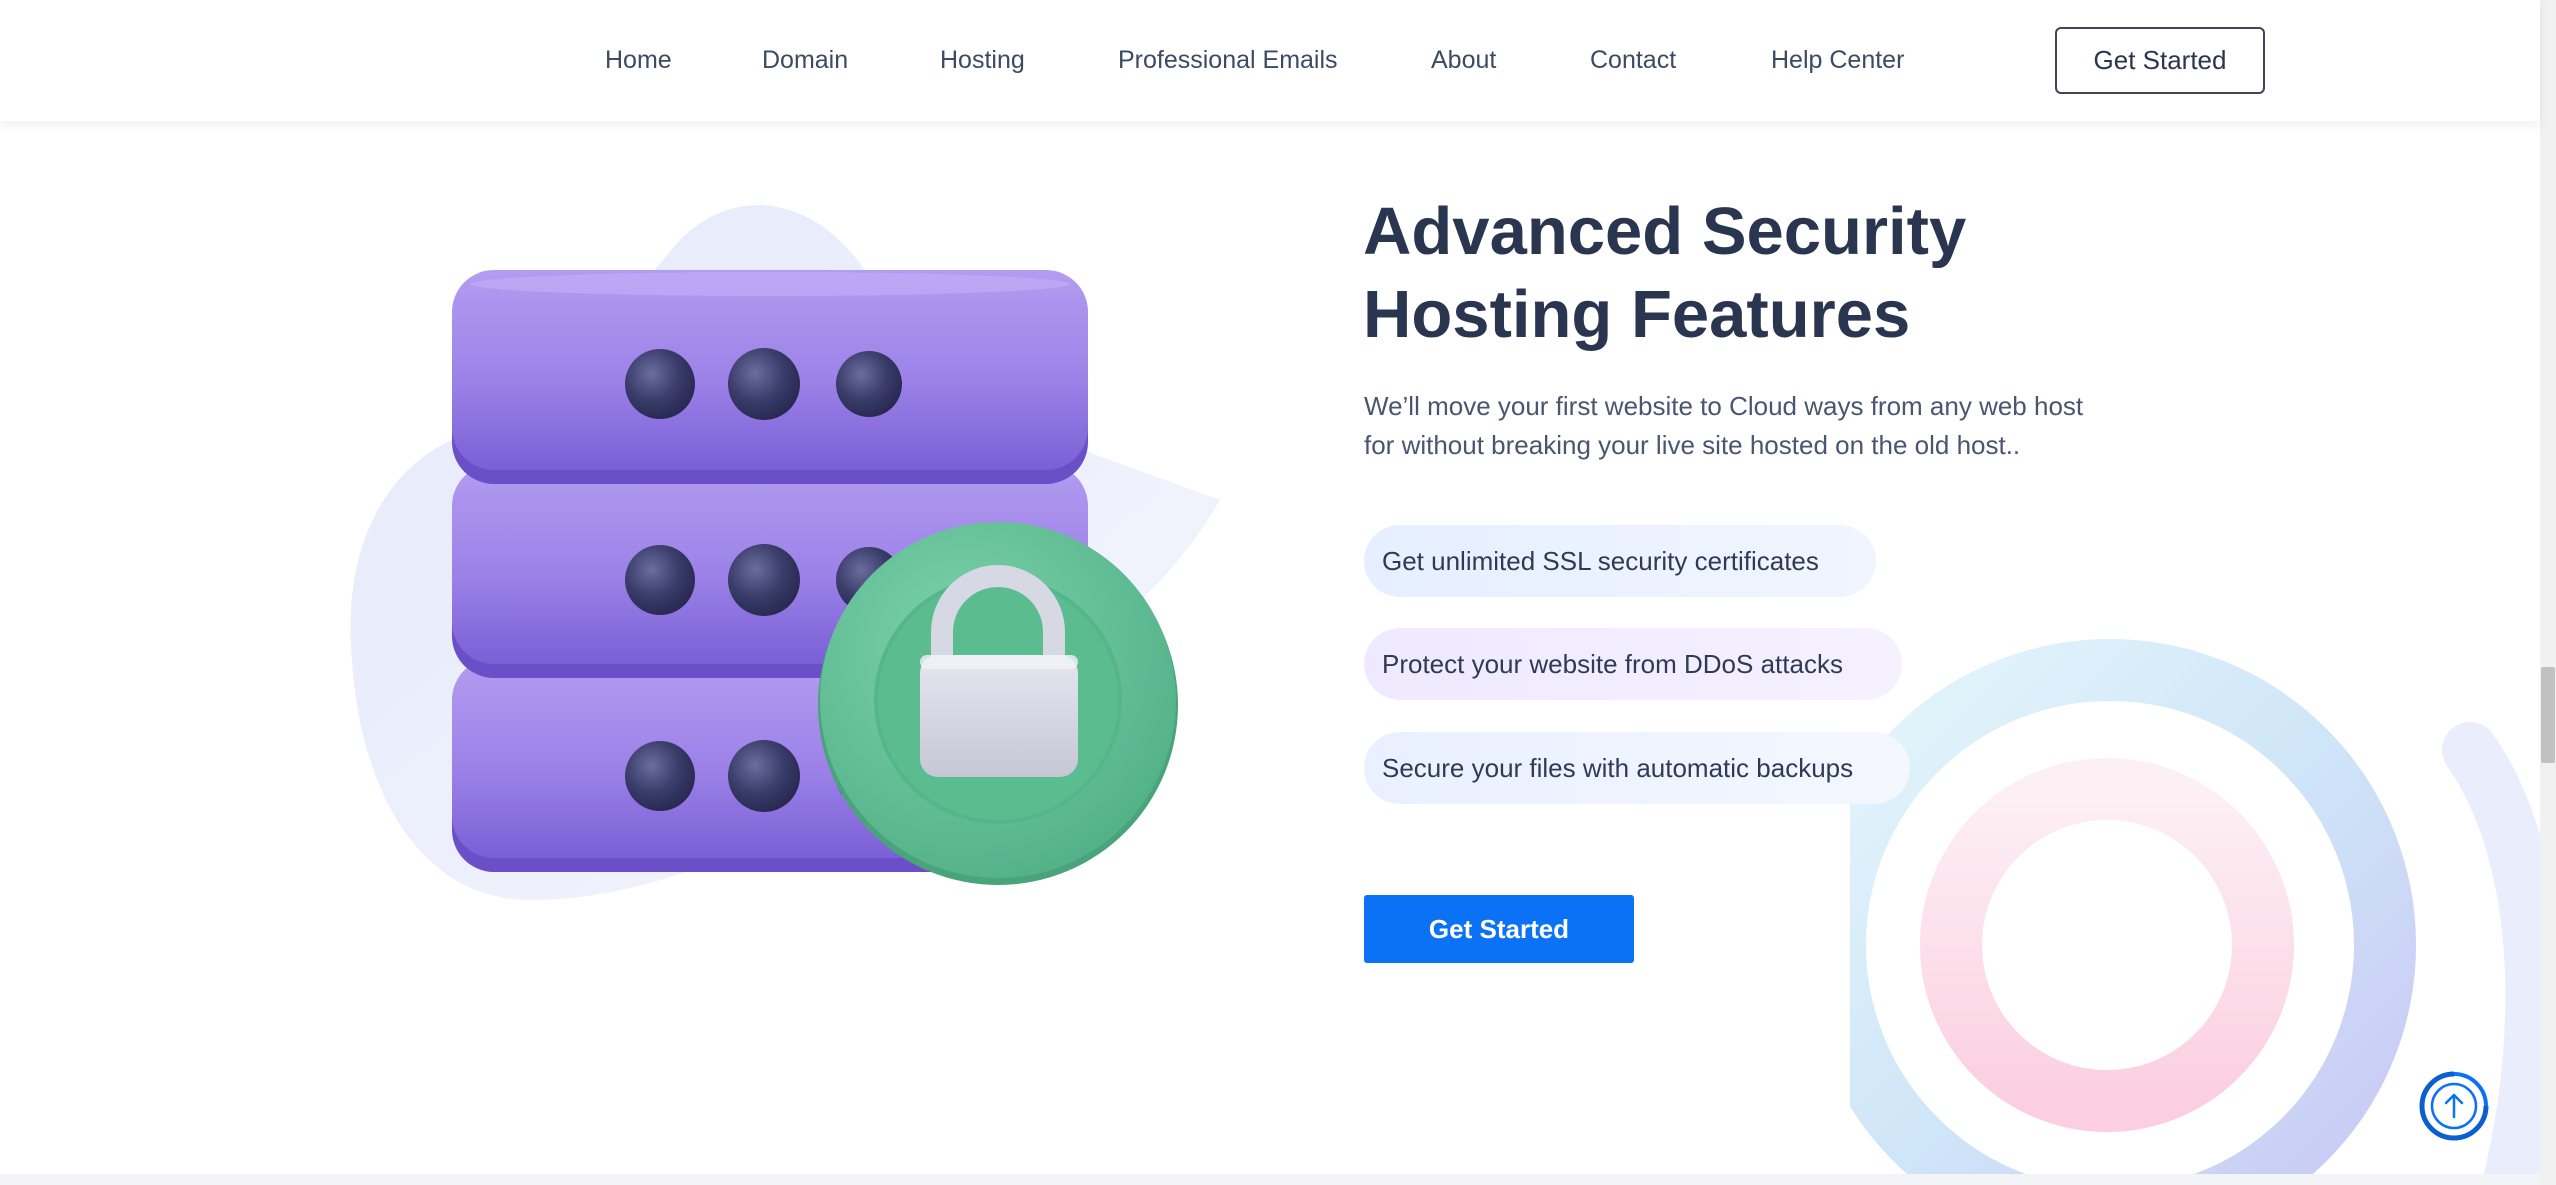  Describe the element at coordinates (1228, 60) in the screenshot. I see `nav-professional-emails: Professional Emails` at that location.